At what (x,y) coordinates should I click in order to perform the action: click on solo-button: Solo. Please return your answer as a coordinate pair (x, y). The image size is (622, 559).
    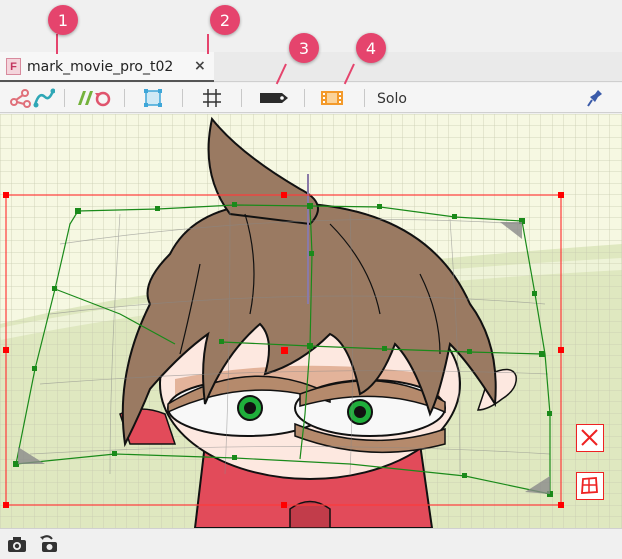
    Looking at the image, I should click on (392, 99).